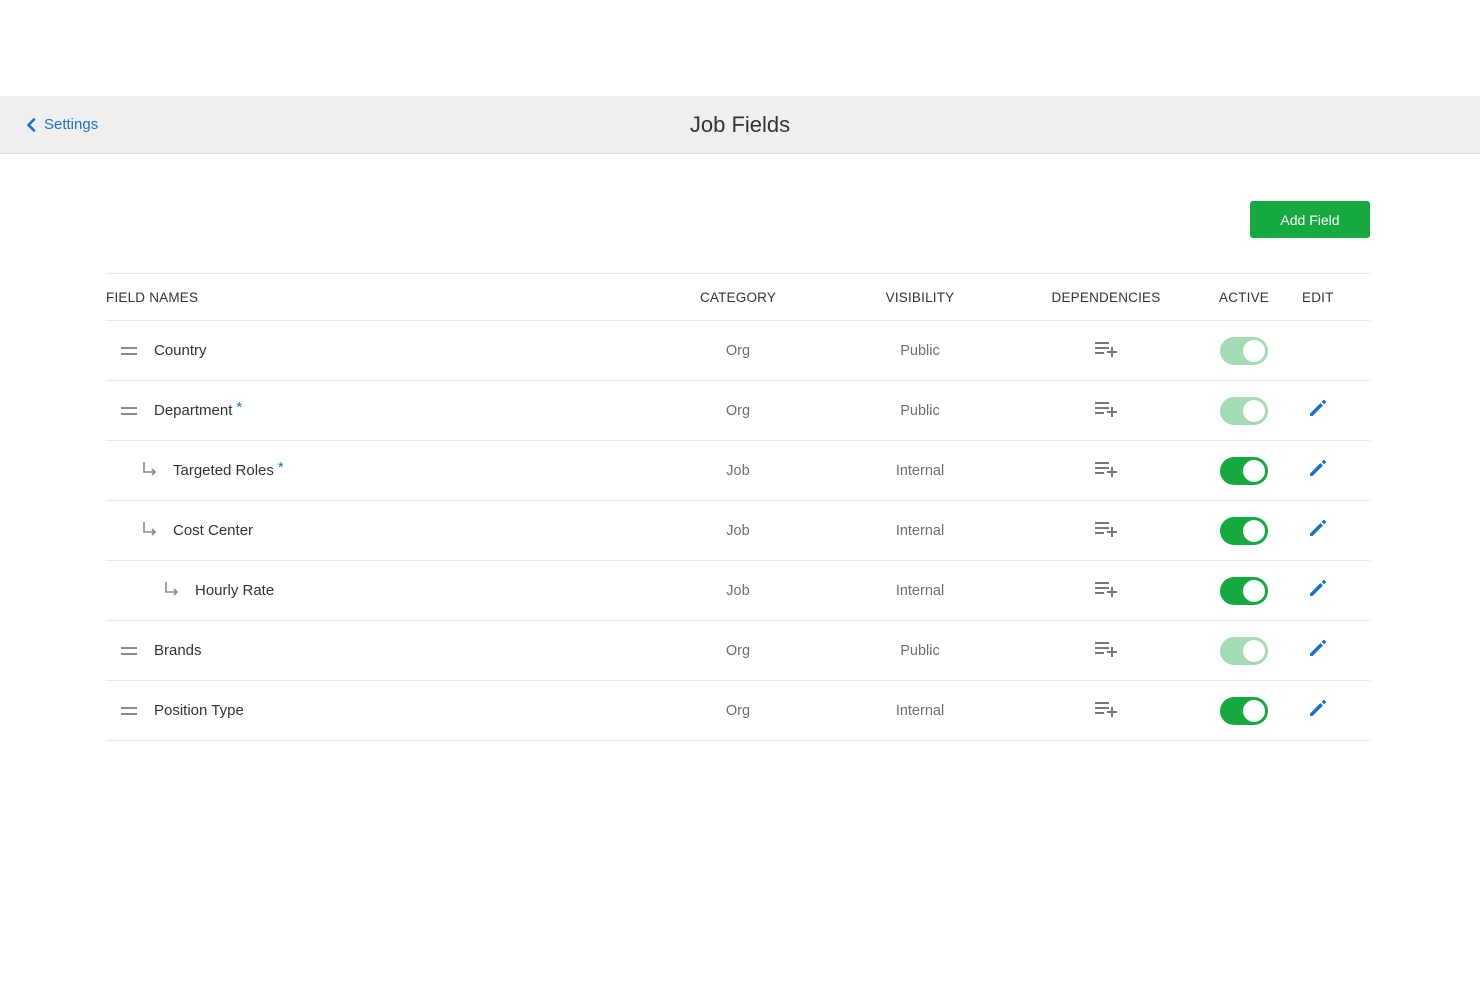  Describe the element at coordinates (180, 350) in the screenshot. I see `field-name: Country` at that location.